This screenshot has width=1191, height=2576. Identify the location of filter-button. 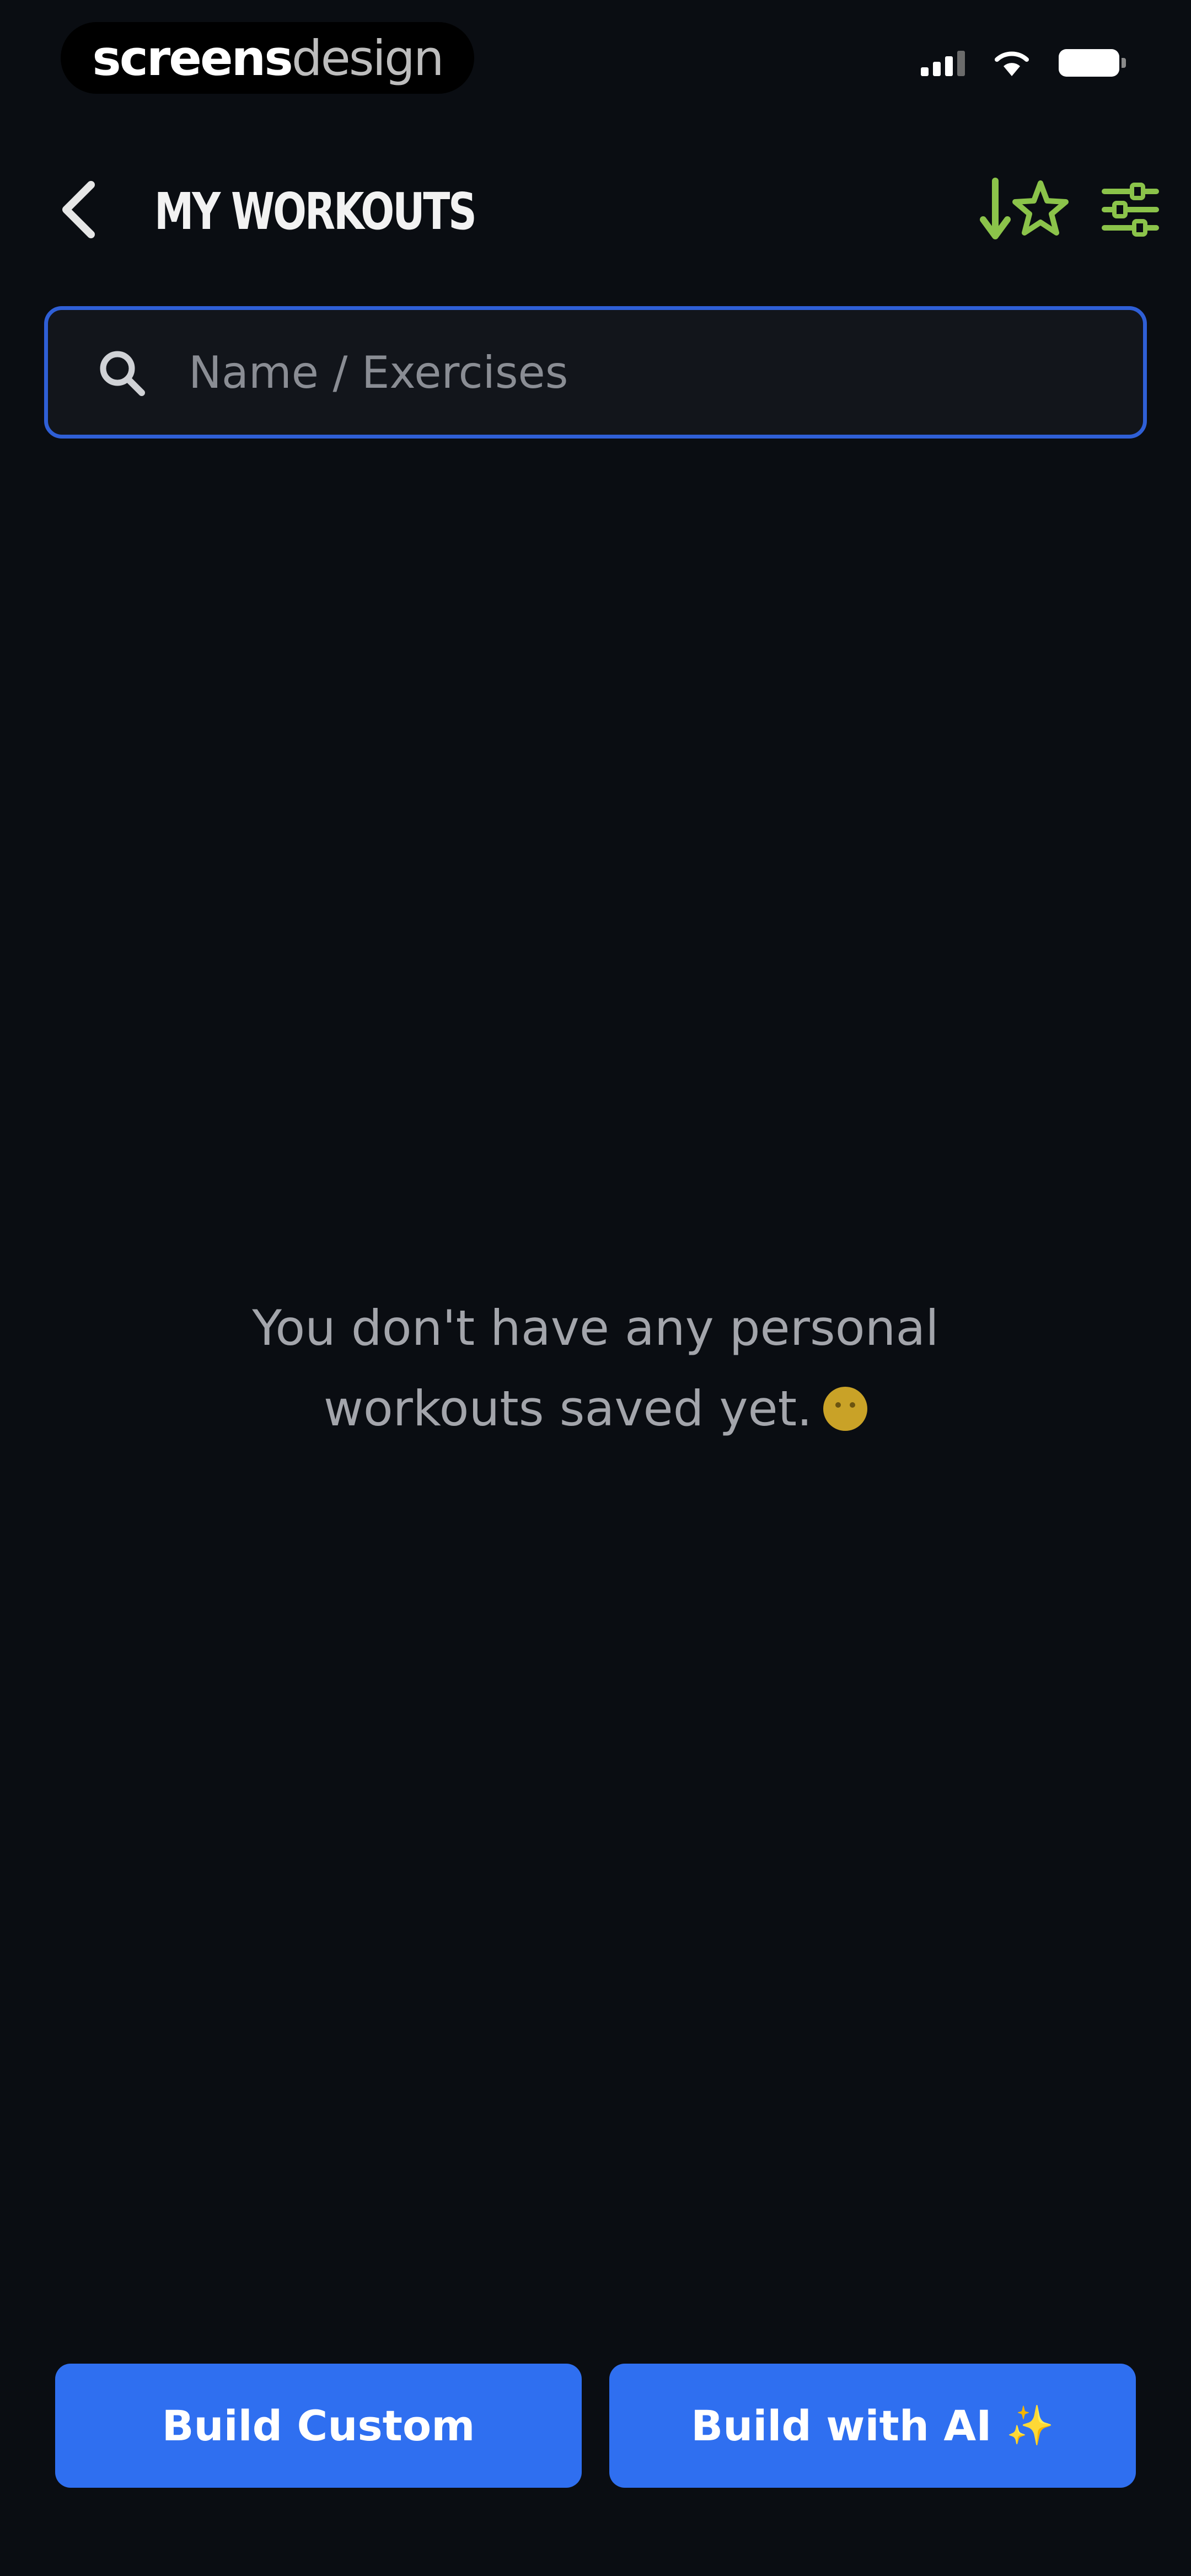
(1130, 209).